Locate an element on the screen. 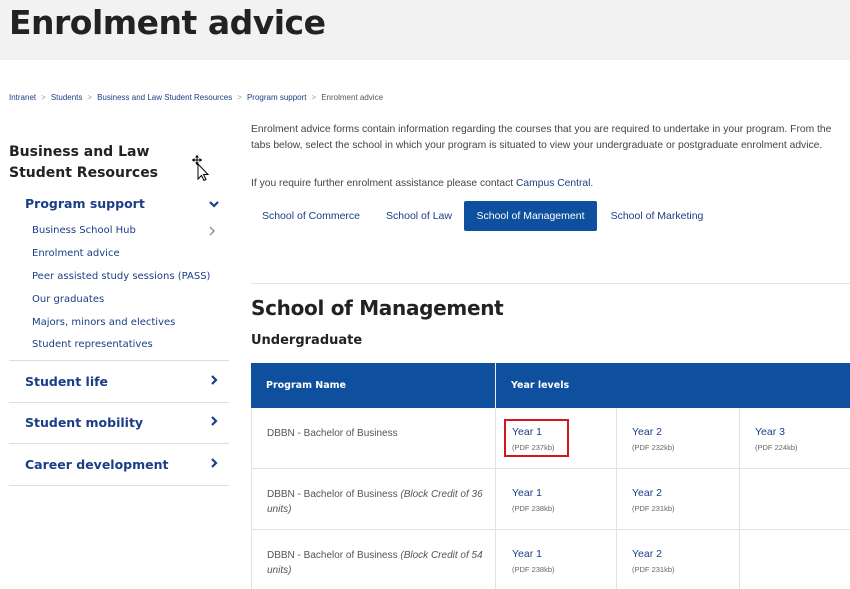 The width and height of the screenshot is (850, 589). sidebar-section-student-mobility: Student mobility is located at coordinates (84, 422).